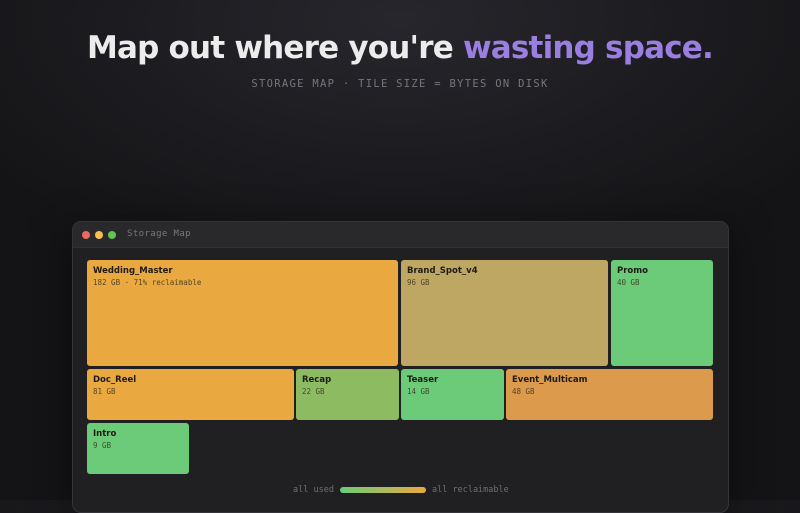 Image resolution: width=800 pixels, height=513 pixels. What do you see at coordinates (105, 434) in the screenshot?
I see `tile-name: Intro` at bounding box center [105, 434].